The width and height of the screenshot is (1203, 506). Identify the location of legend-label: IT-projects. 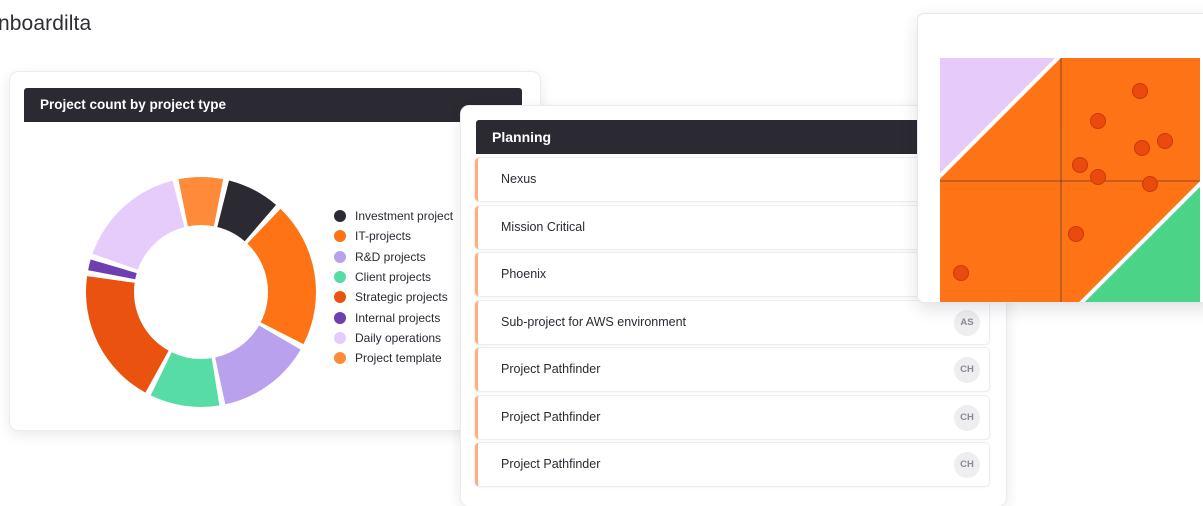
(383, 236).